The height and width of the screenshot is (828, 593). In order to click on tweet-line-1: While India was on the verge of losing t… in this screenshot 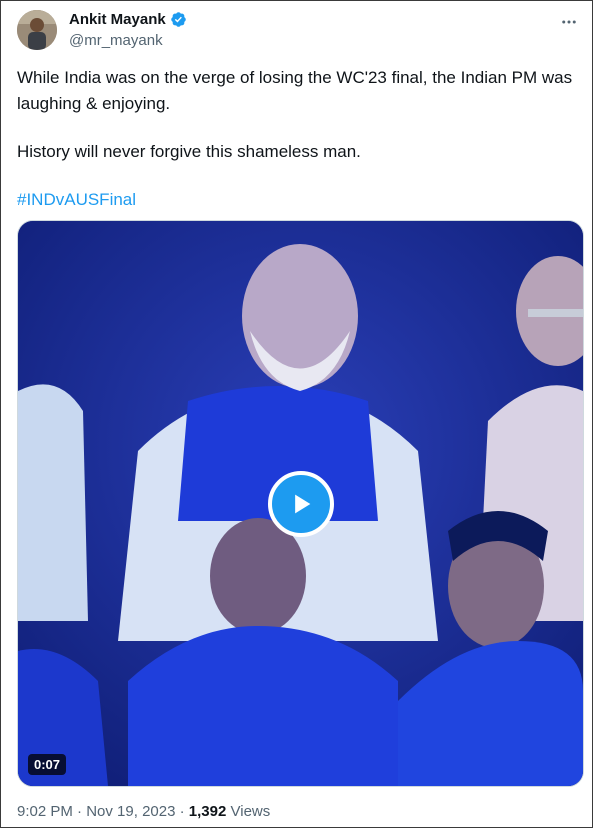, I will do `click(295, 90)`.